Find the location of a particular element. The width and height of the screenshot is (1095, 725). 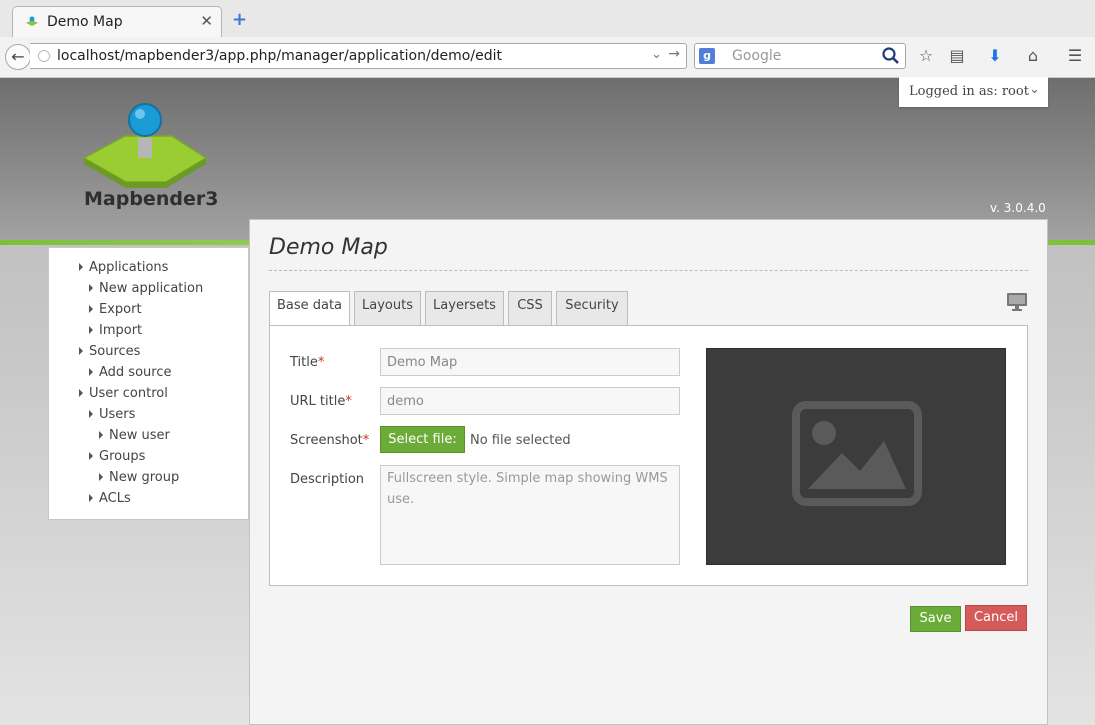

login-dropdown: Logged in as: root ⌄ is located at coordinates (973, 92).